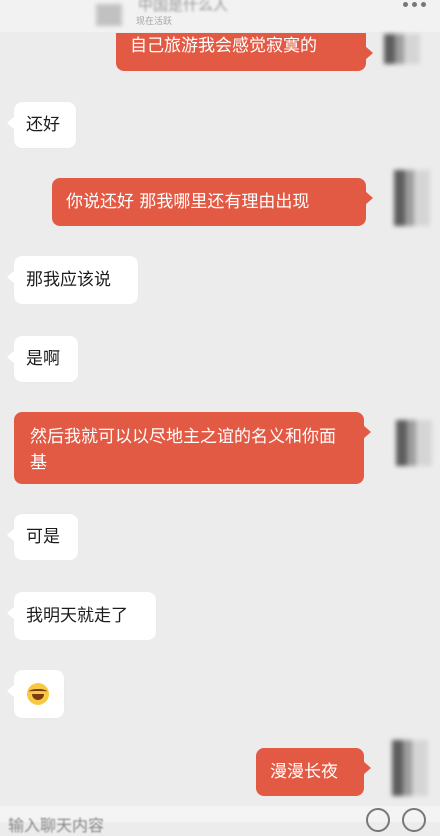 This screenshot has width=440, height=836. I want to click on message-text: 我明天就走了, so click(77, 616).